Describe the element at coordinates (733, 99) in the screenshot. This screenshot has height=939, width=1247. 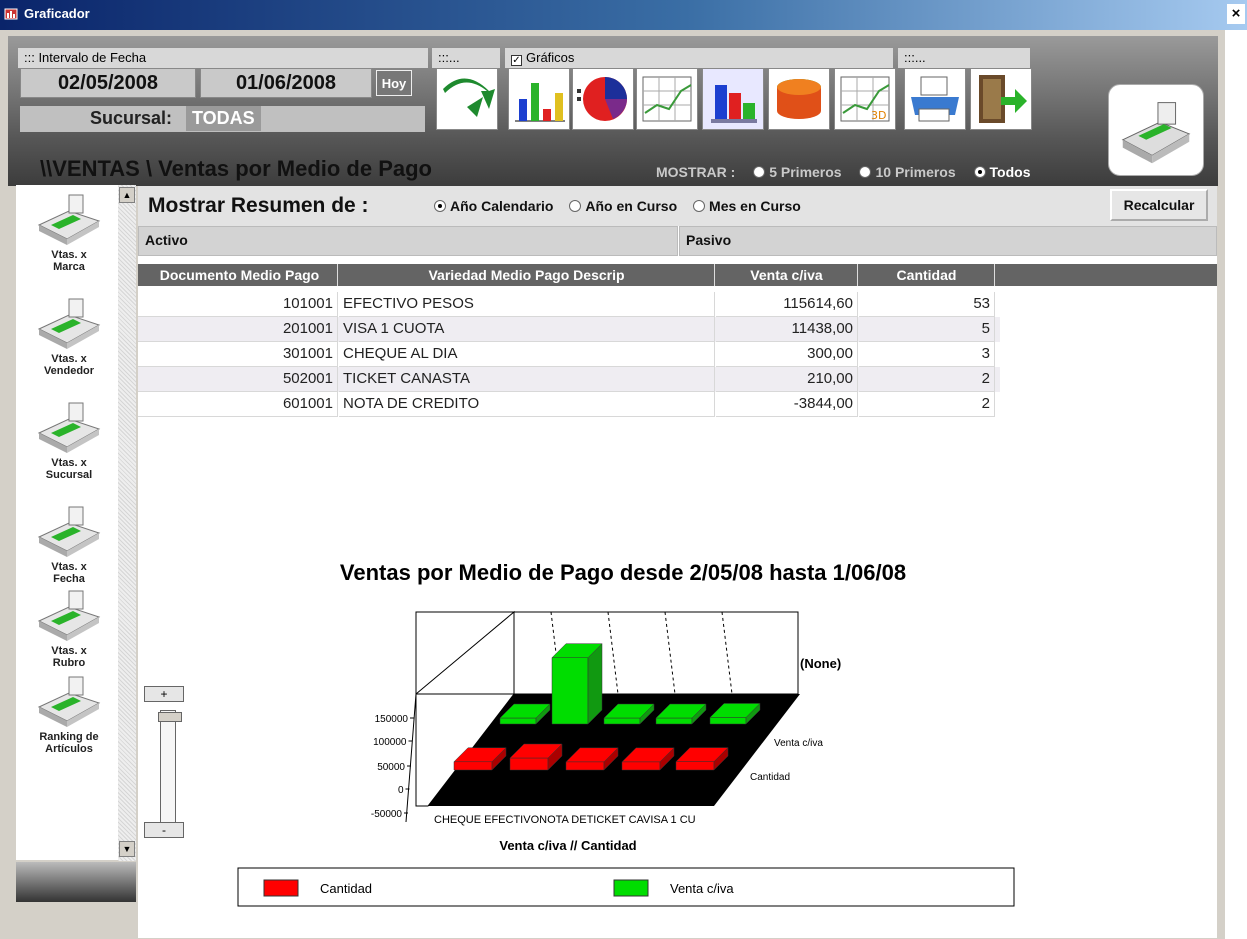
I see `bar-3d-button` at that location.